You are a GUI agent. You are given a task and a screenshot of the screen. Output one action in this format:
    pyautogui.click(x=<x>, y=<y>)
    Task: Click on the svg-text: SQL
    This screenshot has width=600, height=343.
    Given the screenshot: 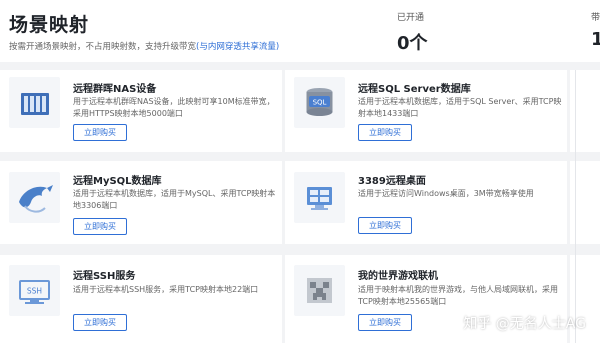 What is the action you would take?
    pyautogui.click(x=320, y=103)
    